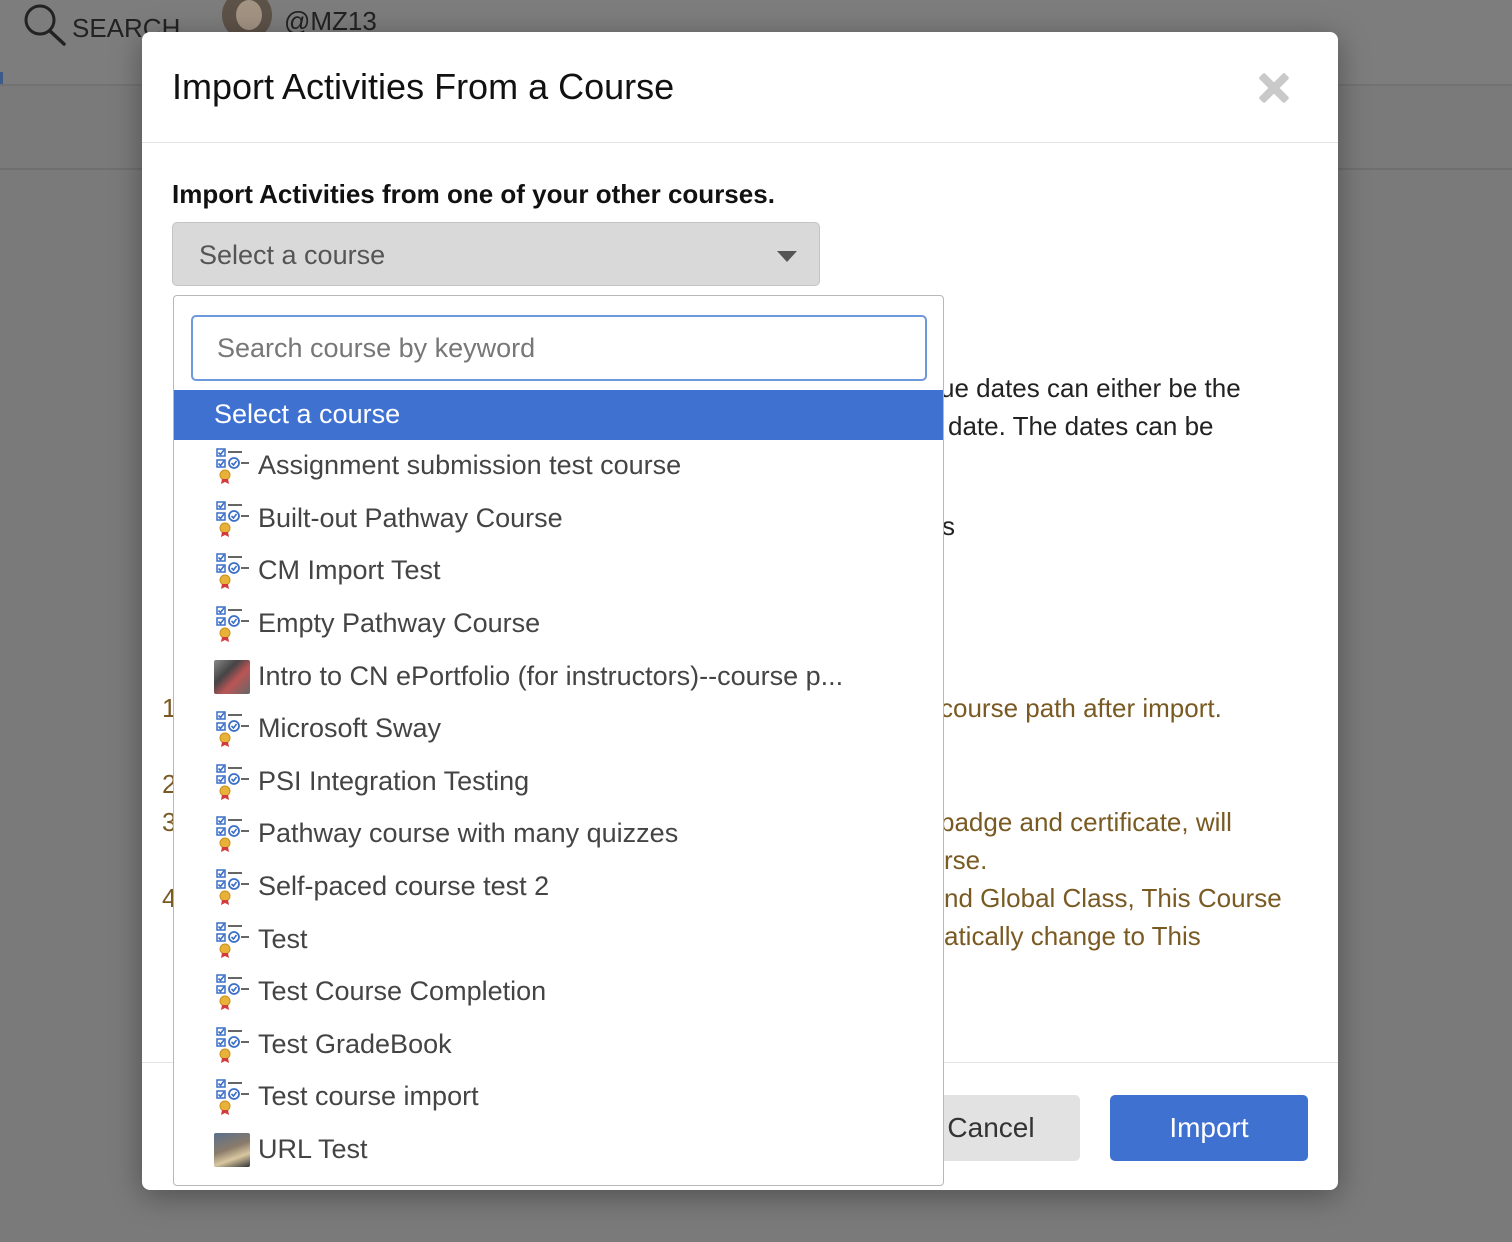 The width and height of the screenshot is (1512, 1242). What do you see at coordinates (307, 413) in the screenshot?
I see `option-label: Select a course` at bounding box center [307, 413].